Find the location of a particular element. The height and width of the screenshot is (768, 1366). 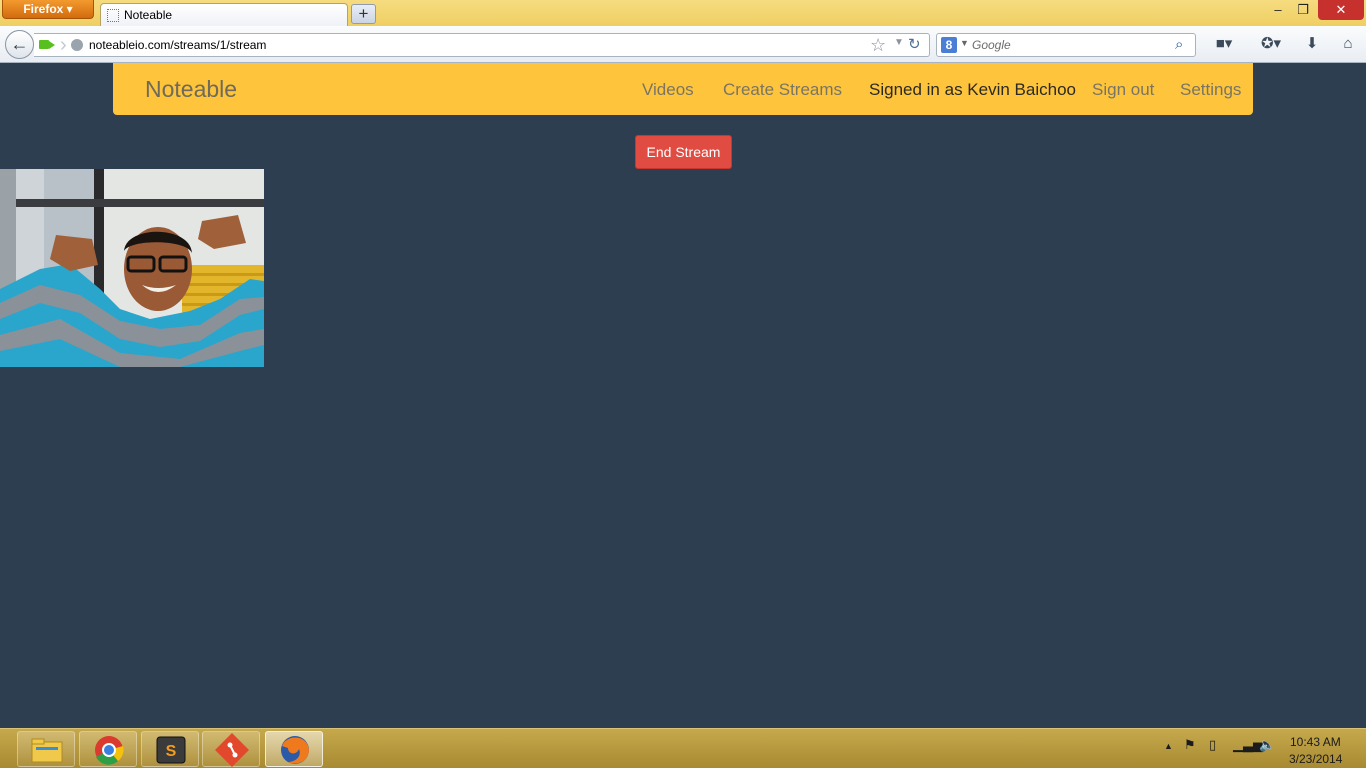

sublime-text-icon: S is located at coordinates (171, 750).